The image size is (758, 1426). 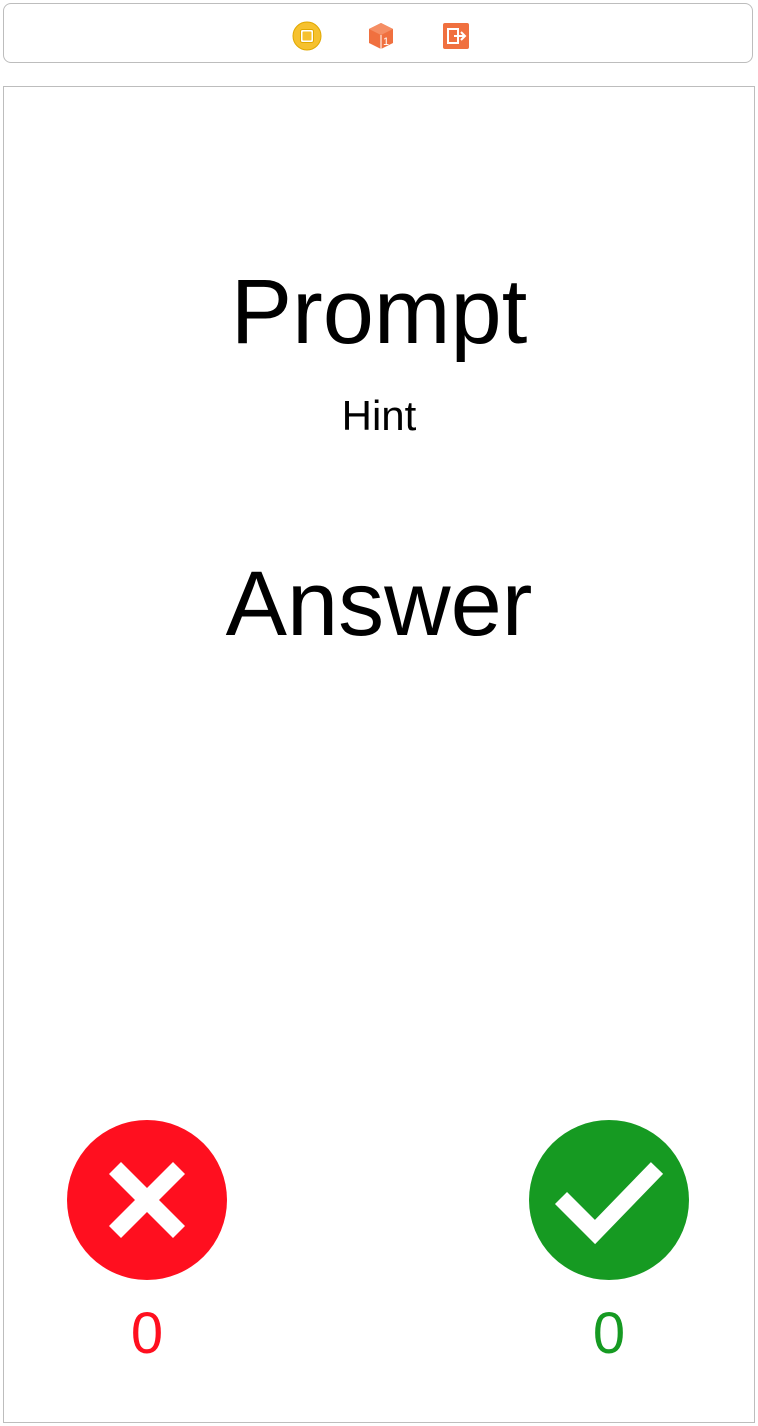 What do you see at coordinates (386, 42) in the screenshot?
I see `svg-text: 1` at bounding box center [386, 42].